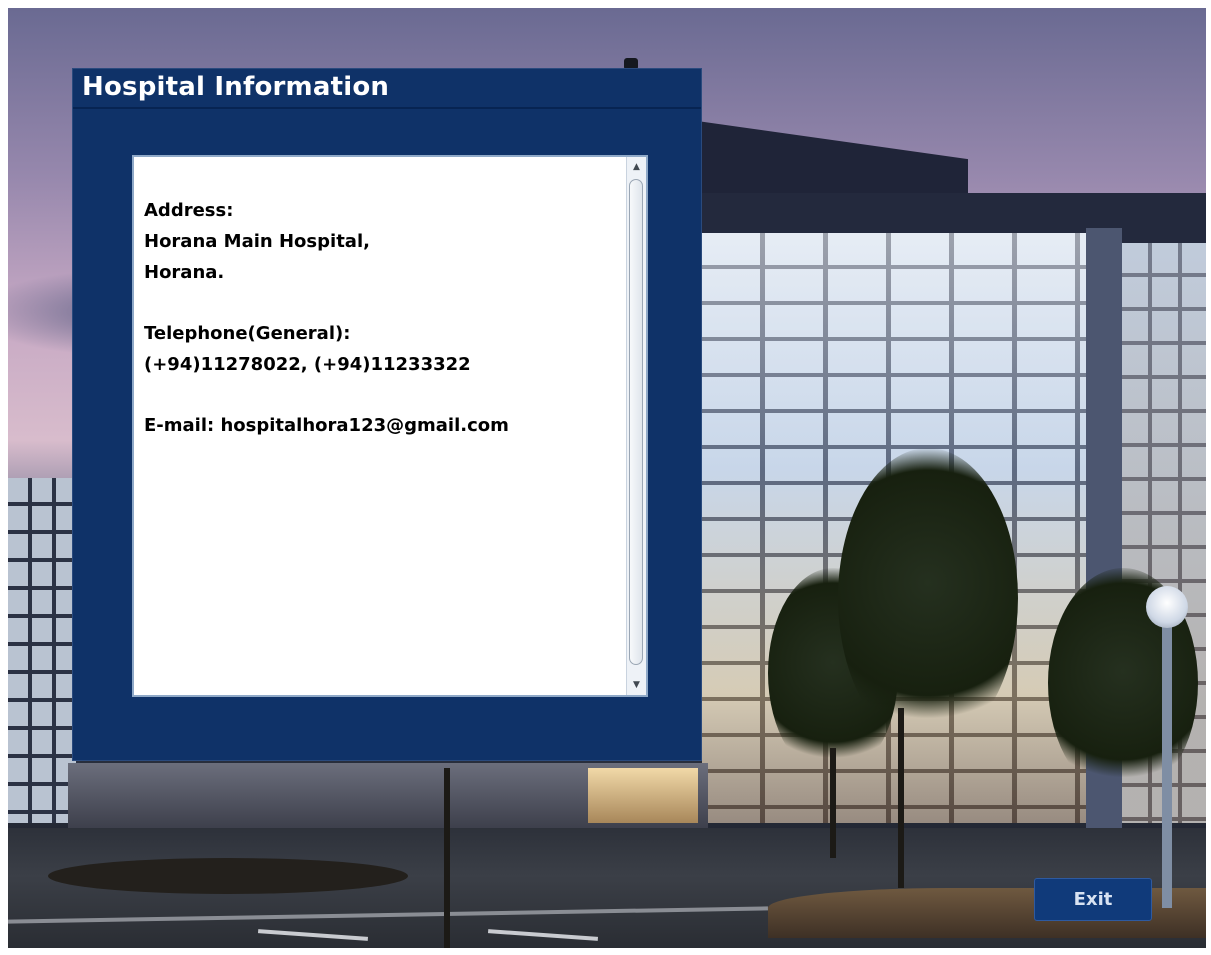 The width and height of the screenshot is (1211, 955). Describe the element at coordinates (636, 685) in the screenshot. I see `scroll-down-icon: ▼` at that location.